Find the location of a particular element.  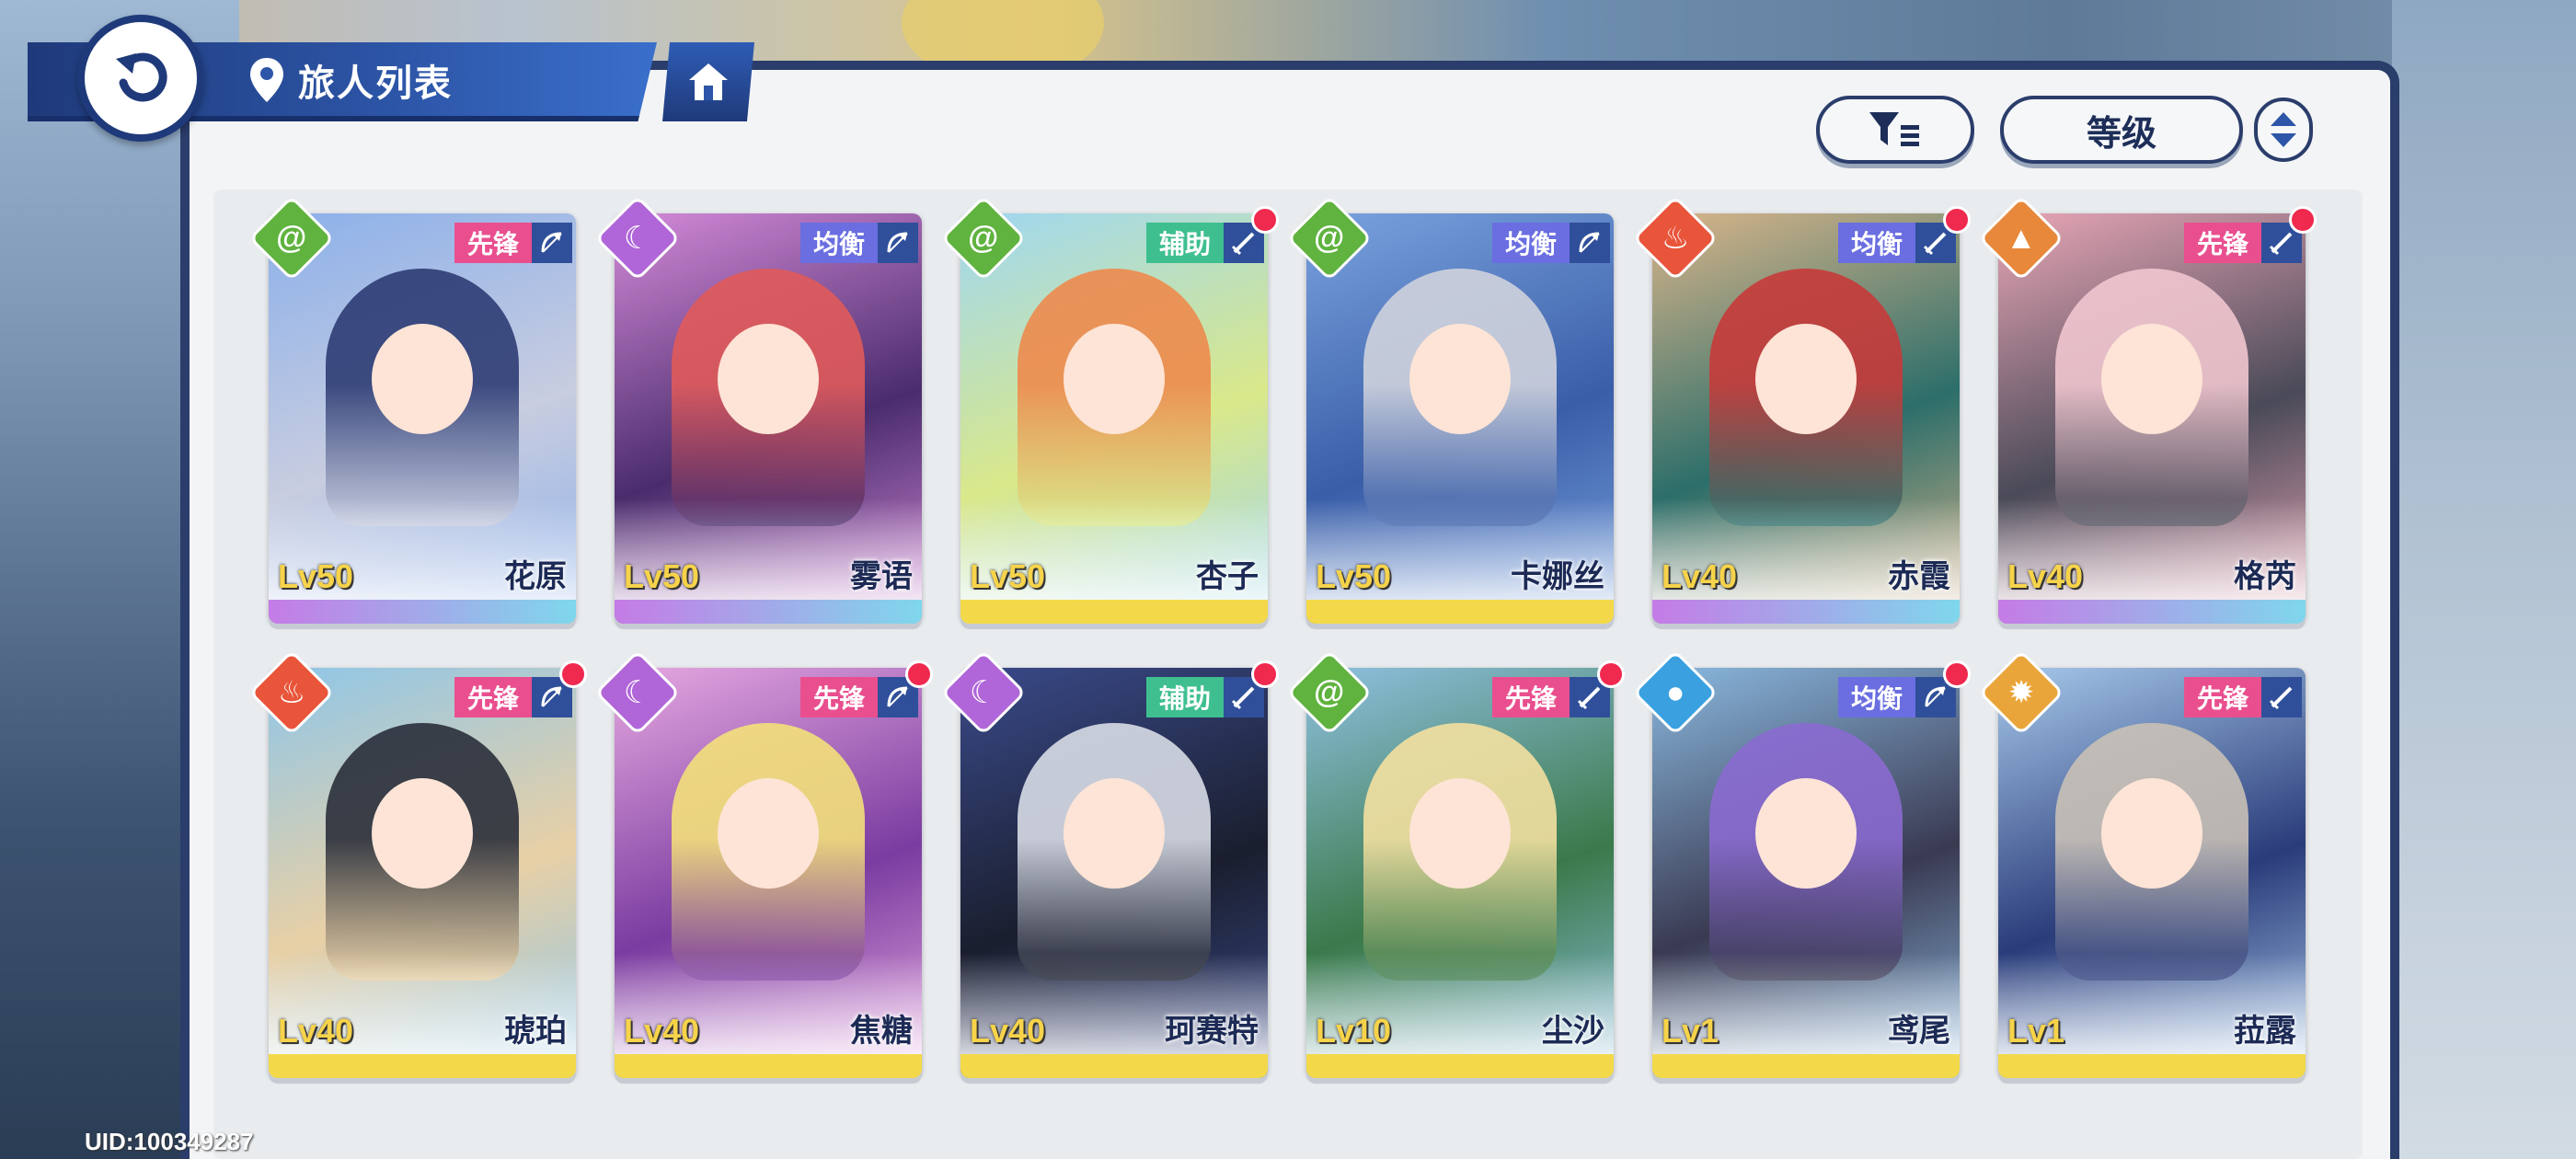

filter-icon is located at coordinates (1894, 129).